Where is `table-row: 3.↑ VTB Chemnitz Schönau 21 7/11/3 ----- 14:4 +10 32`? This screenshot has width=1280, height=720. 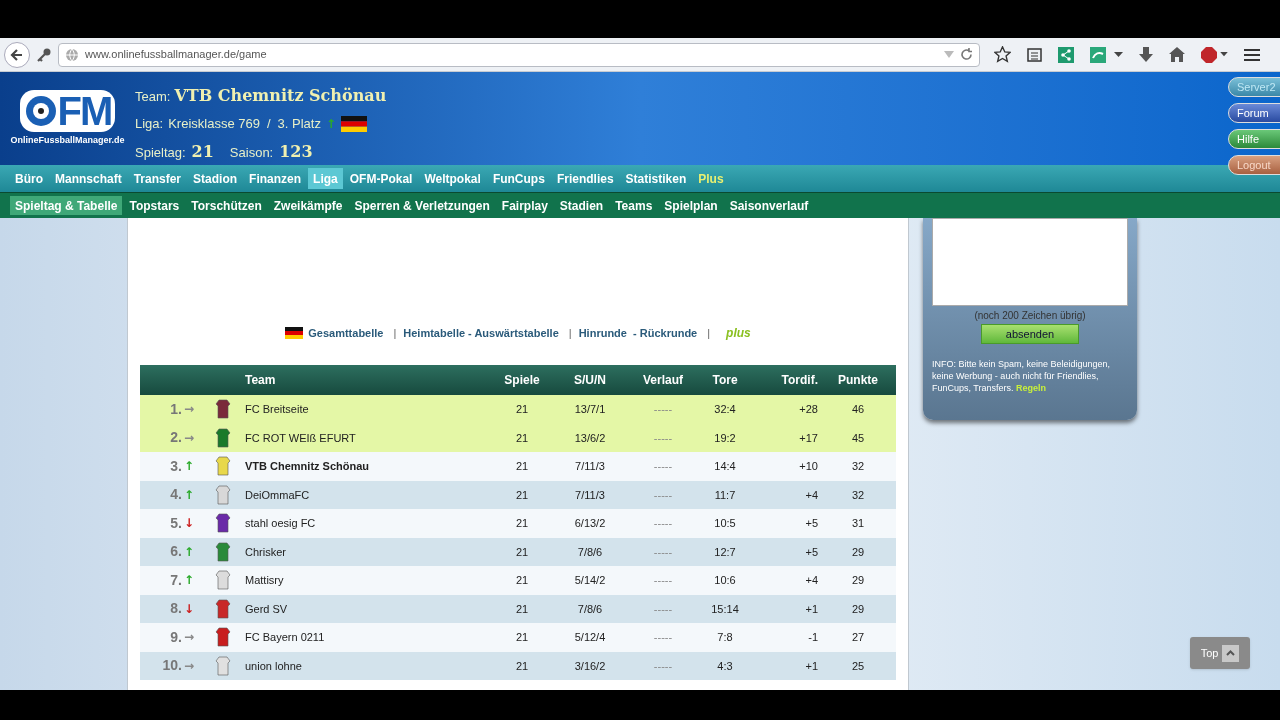
table-row: 3.↑ VTB Chemnitz Schönau 21 7/11/3 ----- 14:4 +10 32 is located at coordinates (518, 466).